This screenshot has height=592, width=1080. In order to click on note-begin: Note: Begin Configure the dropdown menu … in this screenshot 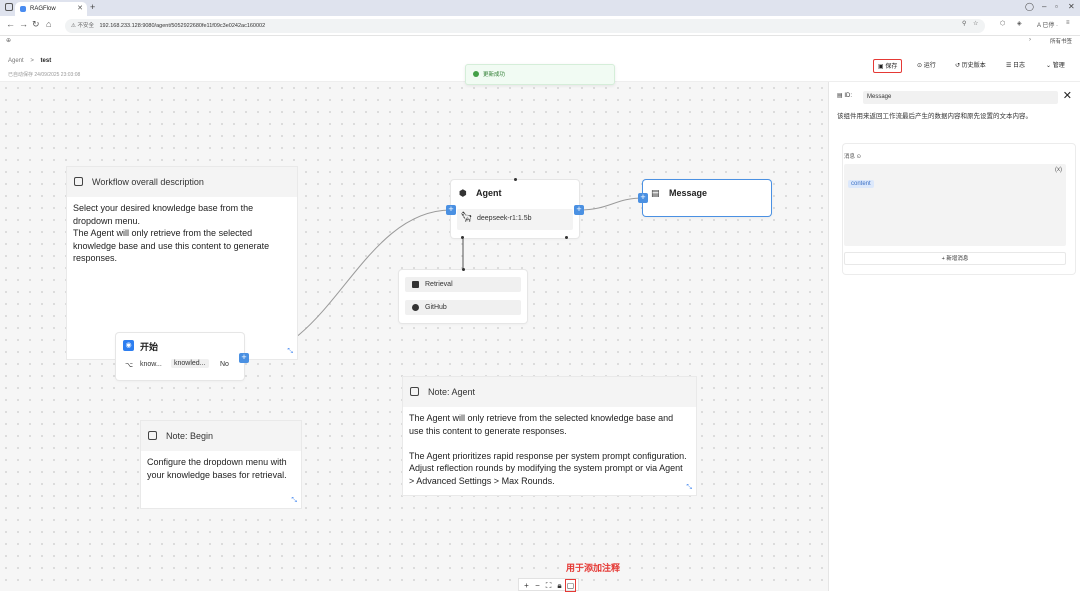, I will do `click(221, 464)`.